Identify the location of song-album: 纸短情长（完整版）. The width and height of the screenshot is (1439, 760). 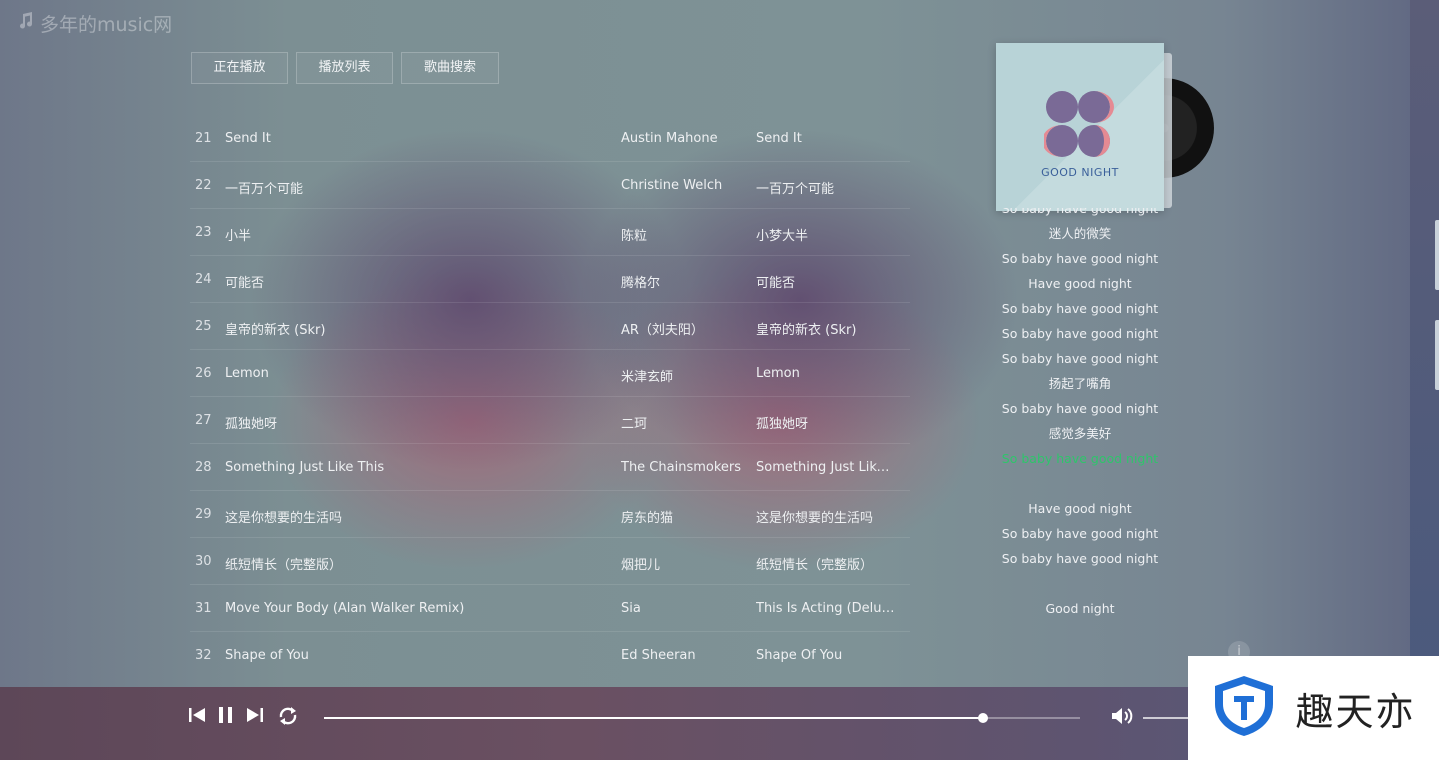
(815, 565).